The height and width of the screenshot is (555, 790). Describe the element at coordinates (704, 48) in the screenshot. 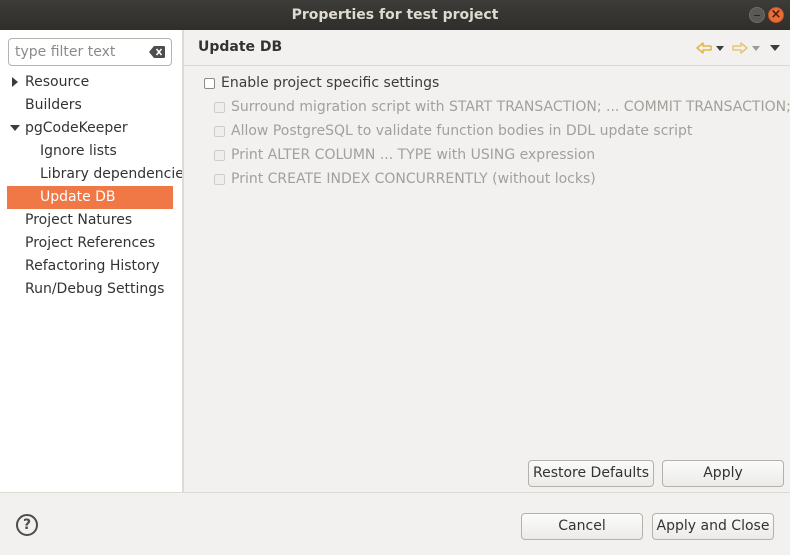

I see `arrow-left-icon` at that location.